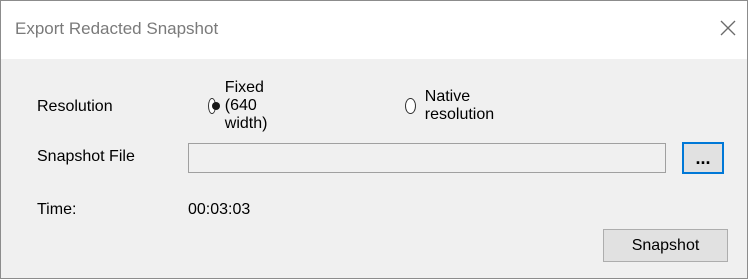  What do you see at coordinates (57, 209) in the screenshot?
I see `time-label: Time:` at bounding box center [57, 209].